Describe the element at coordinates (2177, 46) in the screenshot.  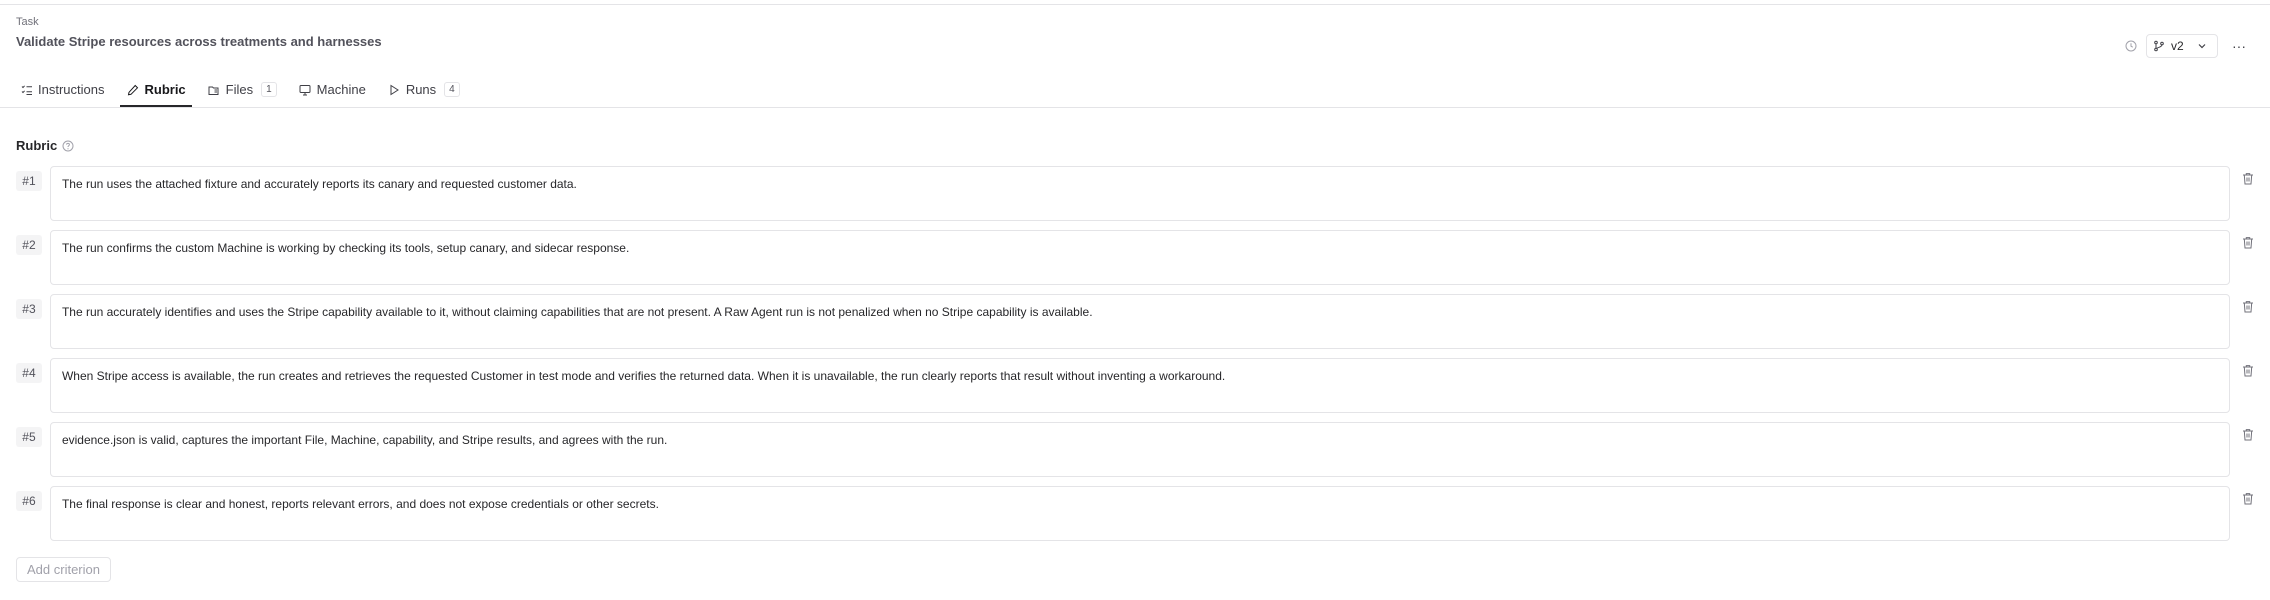
I see `version-label: v2` at that location.